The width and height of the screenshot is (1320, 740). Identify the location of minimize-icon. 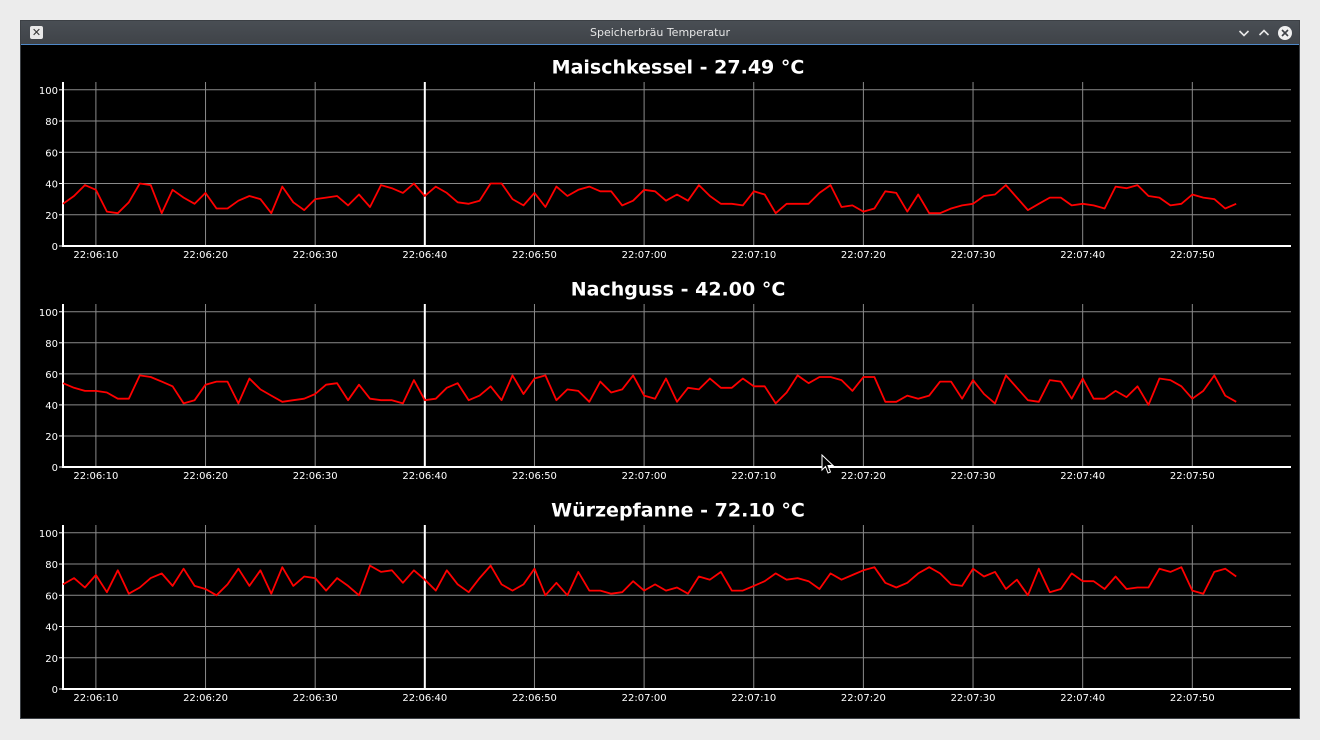
(1244, 33).